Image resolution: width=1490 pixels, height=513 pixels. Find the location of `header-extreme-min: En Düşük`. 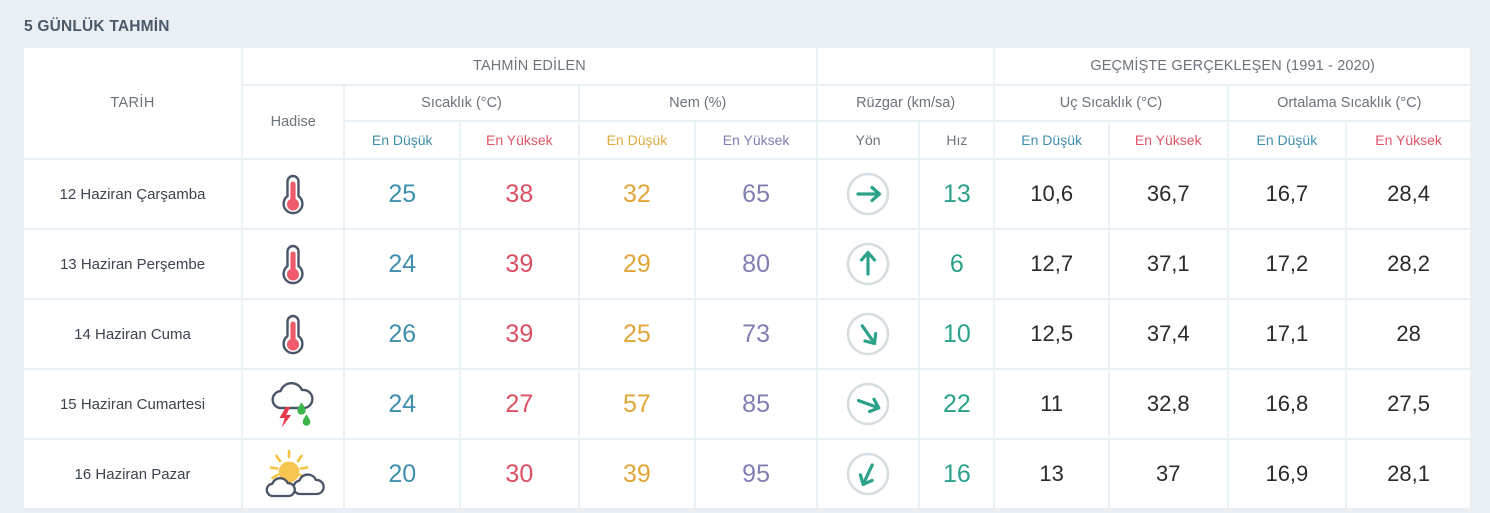

header-extreme-min: En Düşük is located at coordinates (1052, 141).